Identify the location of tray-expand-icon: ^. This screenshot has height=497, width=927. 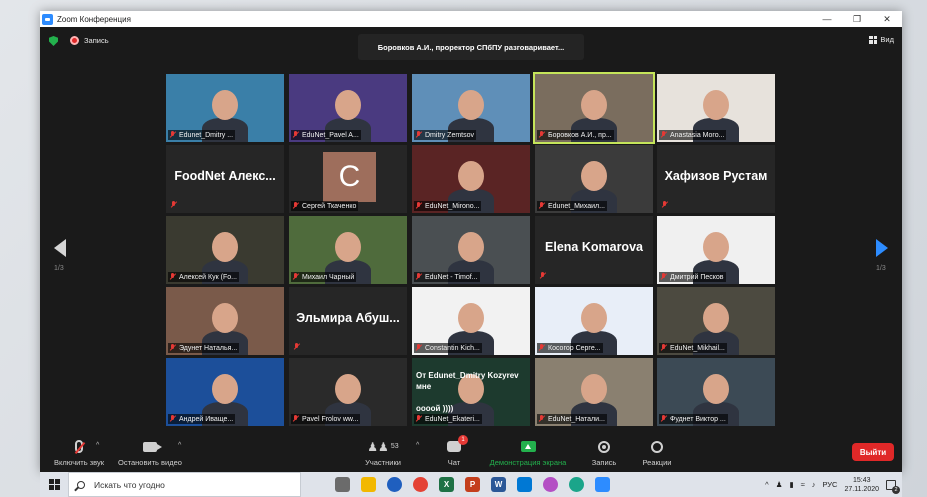
(767, 484).